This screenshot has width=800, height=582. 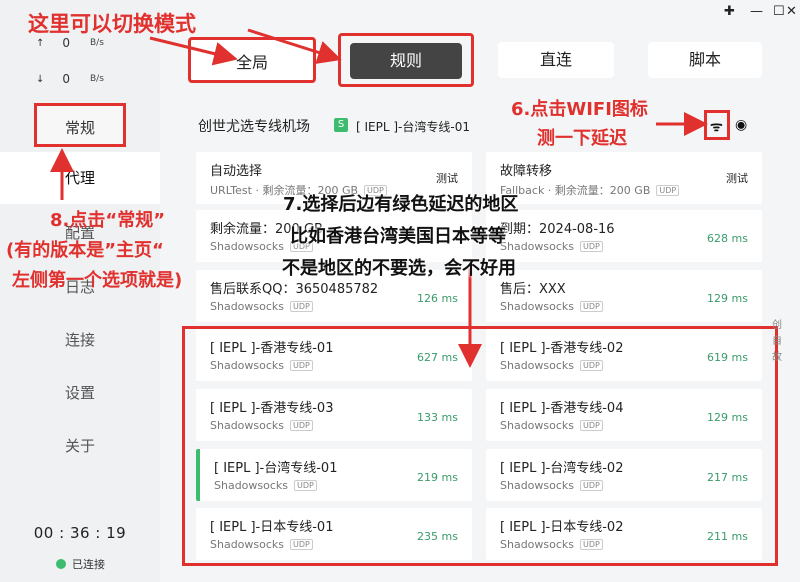 What do you see at coordinates (399, 268) in the screenshot?
I see `annotation-select-3: 不是地区的不要选，会不好用` at bounding box center [399, 268].